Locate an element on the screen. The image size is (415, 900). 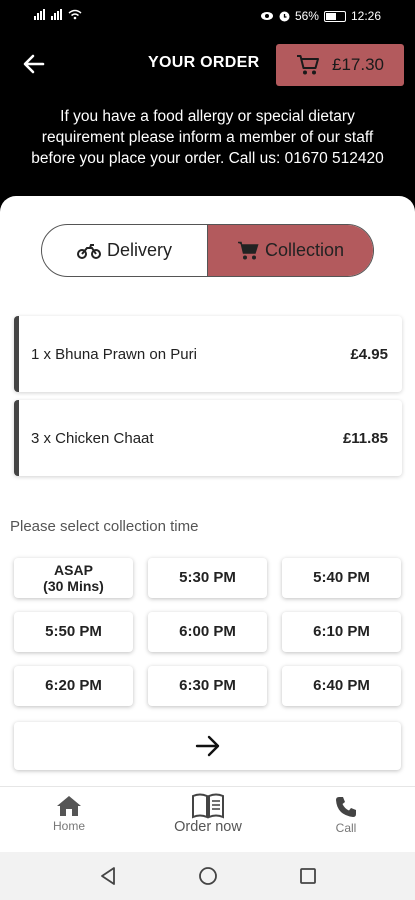
time-slot: 6:40 PM is located at coordinates (341, 686).